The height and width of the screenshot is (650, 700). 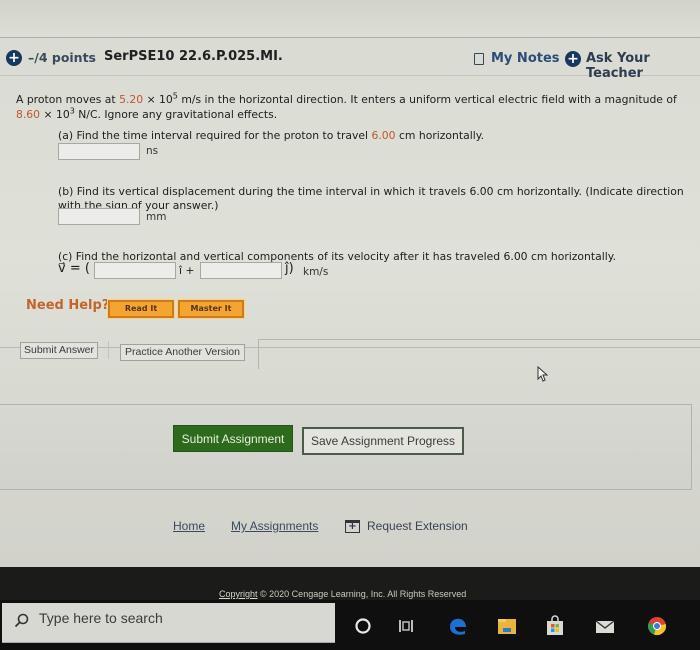 What do you see at coordinates (241, 270) in the screenshot?
I see `part-c-j-component-input` at bounding box center [241, 270].